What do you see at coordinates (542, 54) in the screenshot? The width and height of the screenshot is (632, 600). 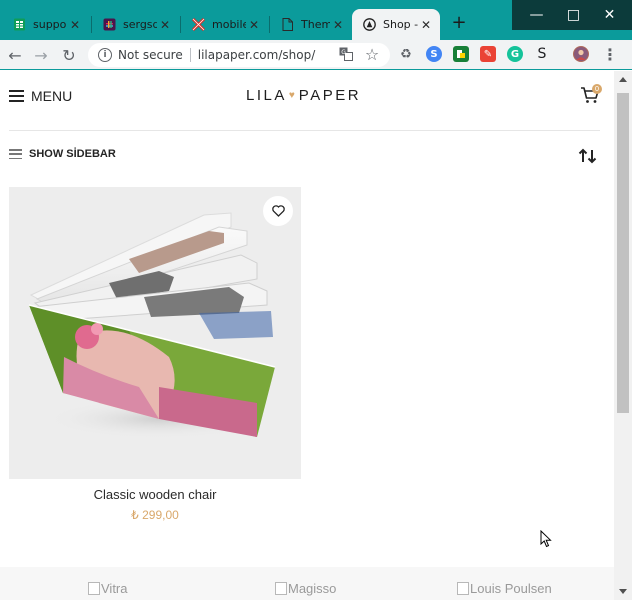 I see `extension-s-icon: S` at bounding box center [542, 54].